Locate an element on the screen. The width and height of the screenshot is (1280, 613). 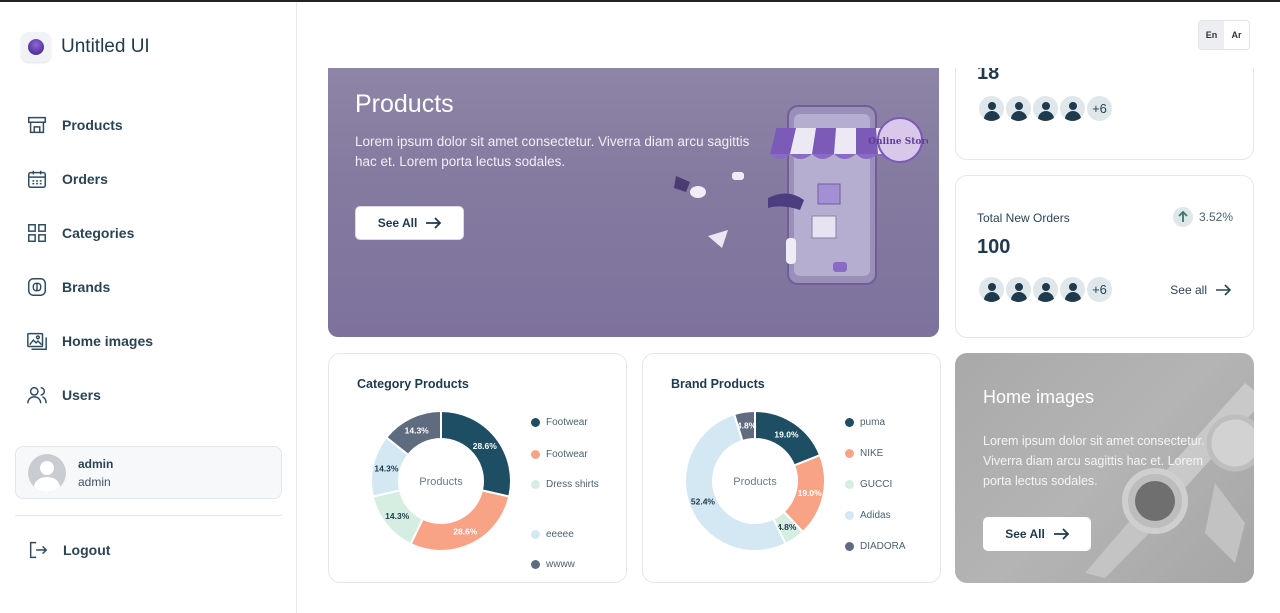
avatar-group: +6 is located at coordinates (1045, 108).